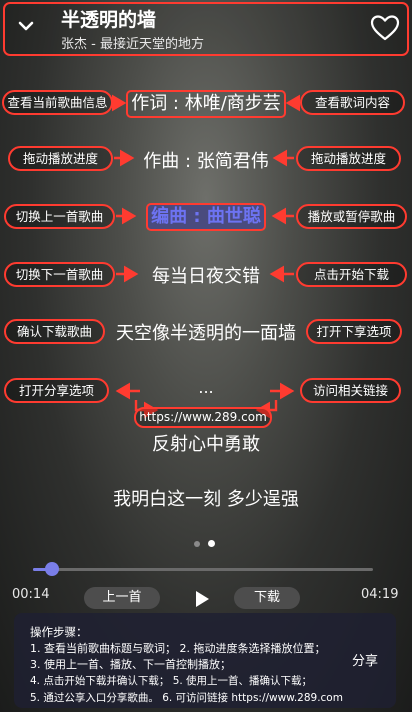 The width and height of the screenshot is (412, 712). Describe the element at coordinates (203, 569) in the screenshot. I see `progress-track` at that location.